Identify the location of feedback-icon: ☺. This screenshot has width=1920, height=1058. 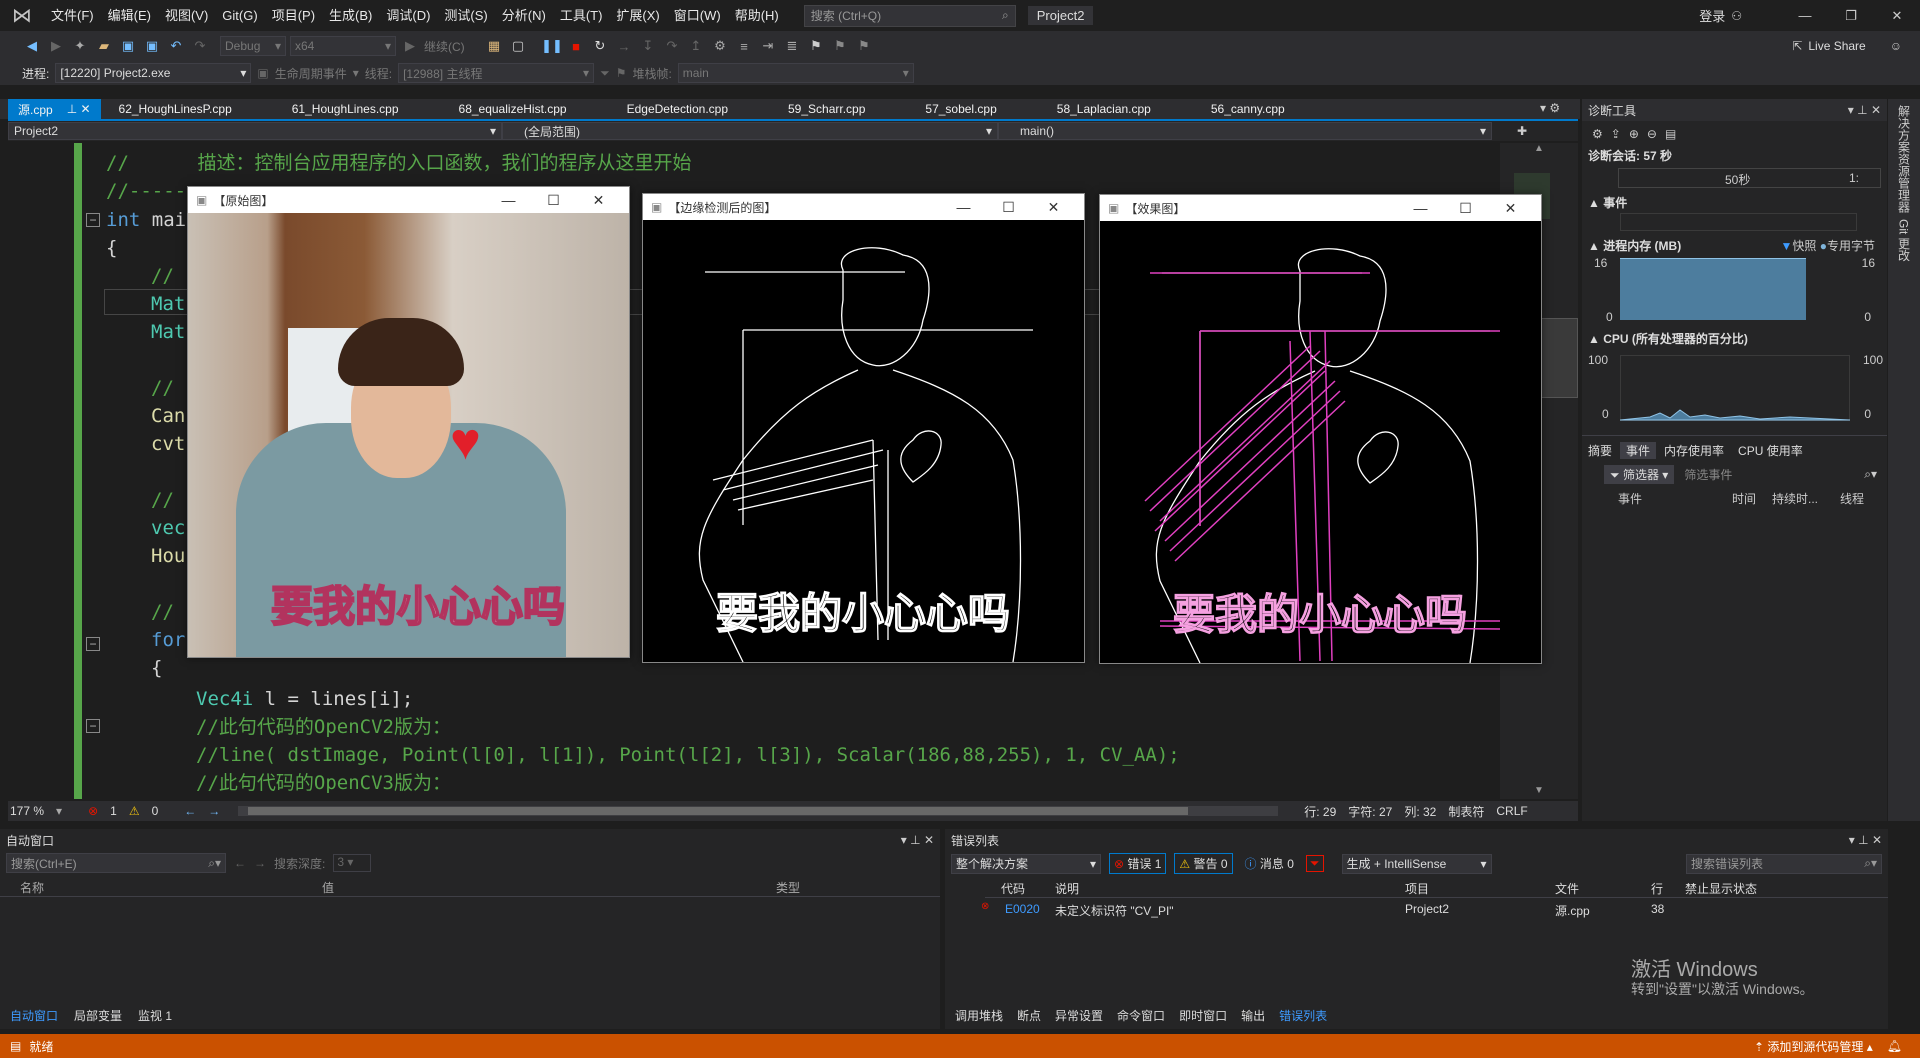
(1896, 46).